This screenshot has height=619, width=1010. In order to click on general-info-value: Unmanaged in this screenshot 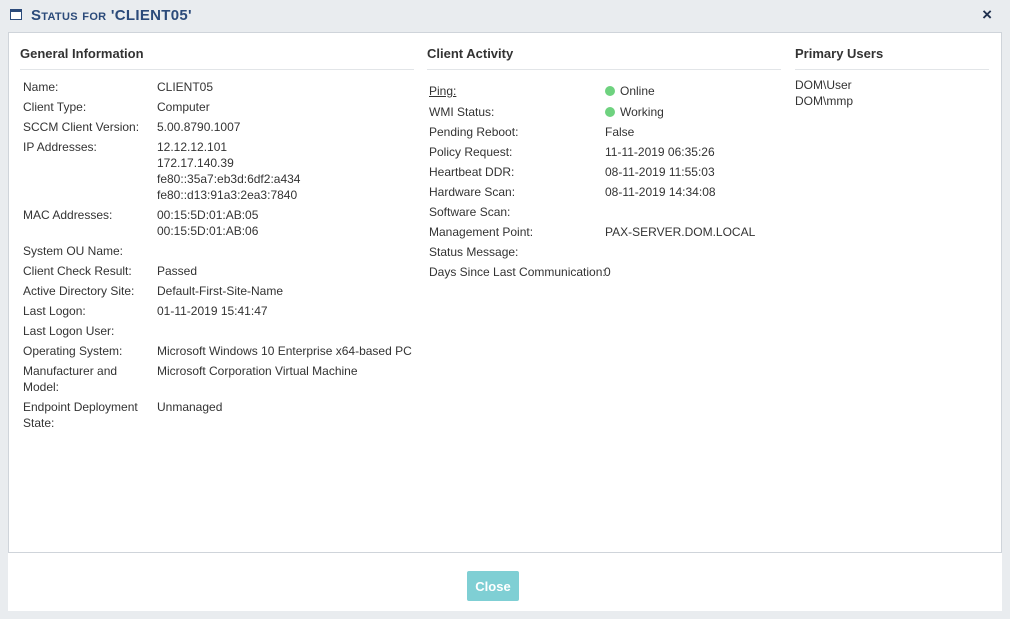, I will do `click(190, 407)`.